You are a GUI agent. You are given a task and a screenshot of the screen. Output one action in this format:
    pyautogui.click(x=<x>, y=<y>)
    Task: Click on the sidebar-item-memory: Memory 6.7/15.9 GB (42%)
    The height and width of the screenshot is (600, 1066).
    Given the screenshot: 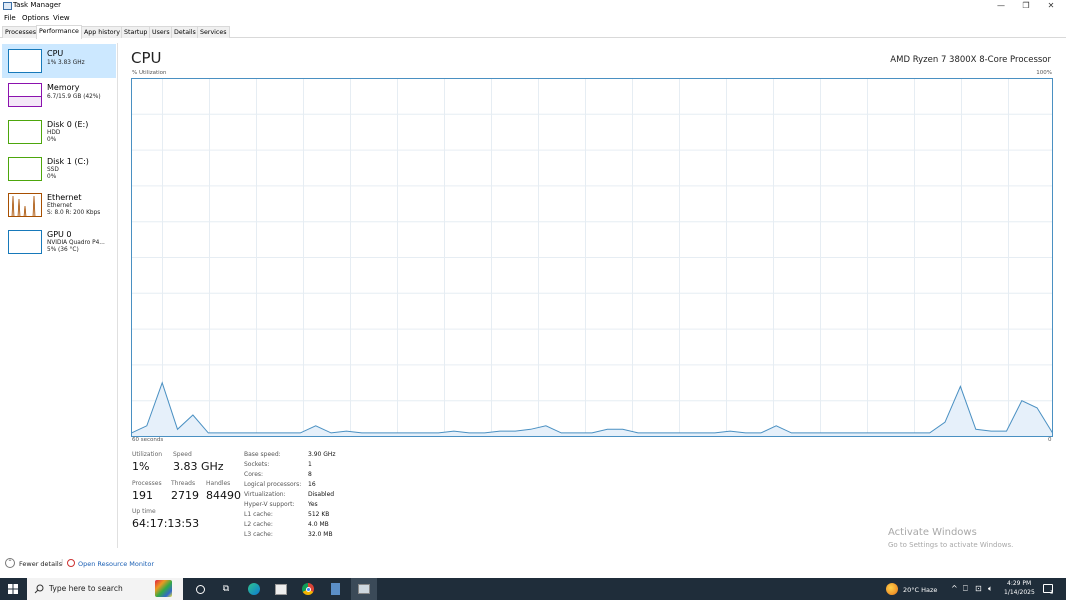 What is the action you would take?
    pyautogui.click(x=59, y=95)
    